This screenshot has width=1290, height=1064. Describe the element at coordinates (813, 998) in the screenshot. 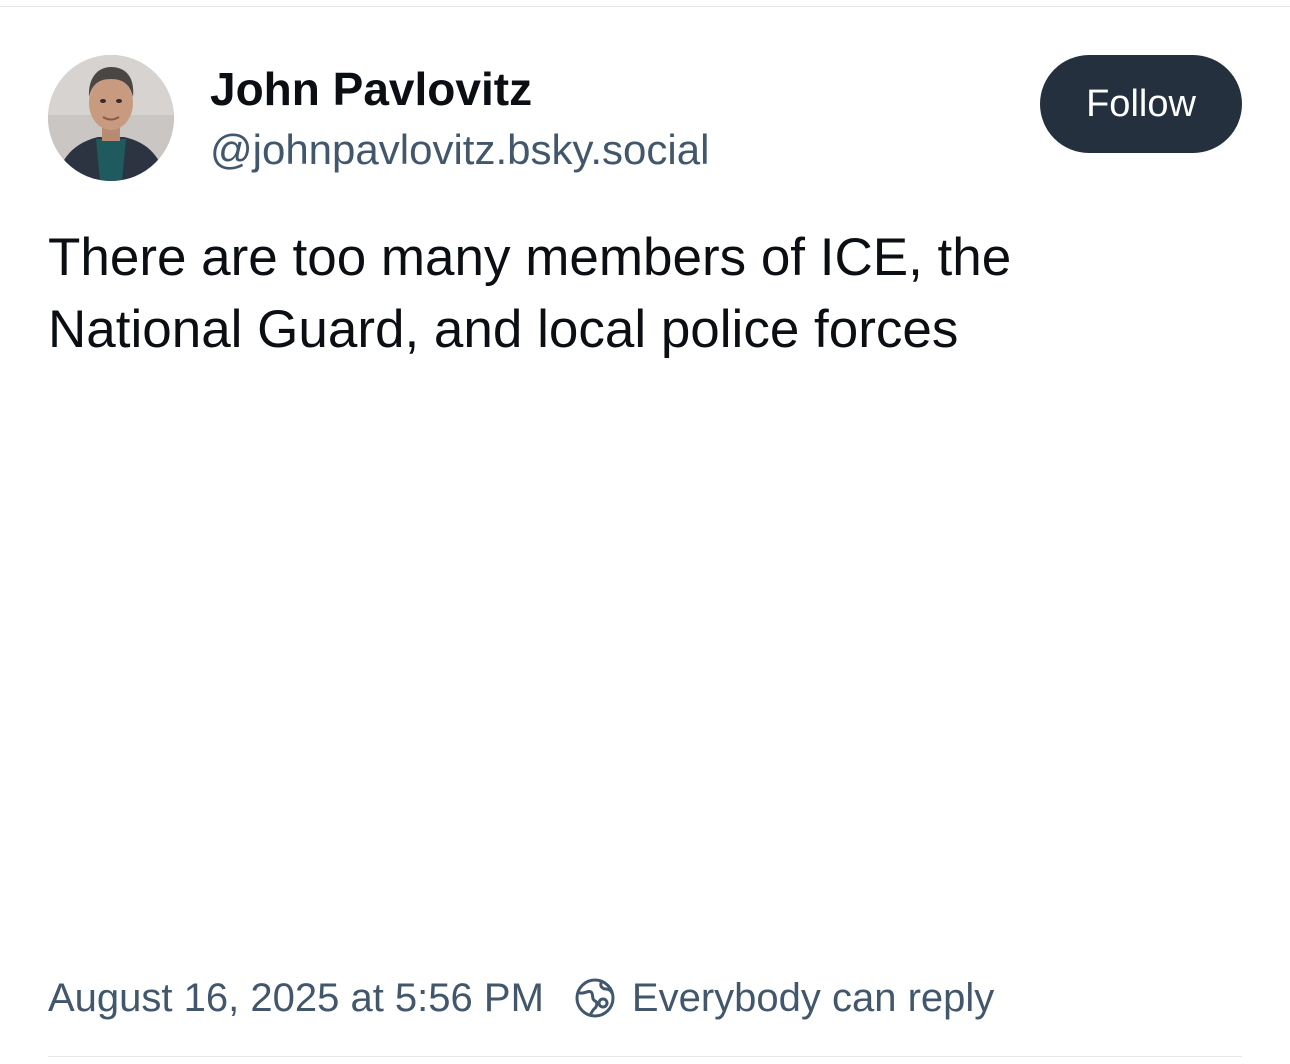

I see `reply-setting-label: Everybody can reply` at that location.